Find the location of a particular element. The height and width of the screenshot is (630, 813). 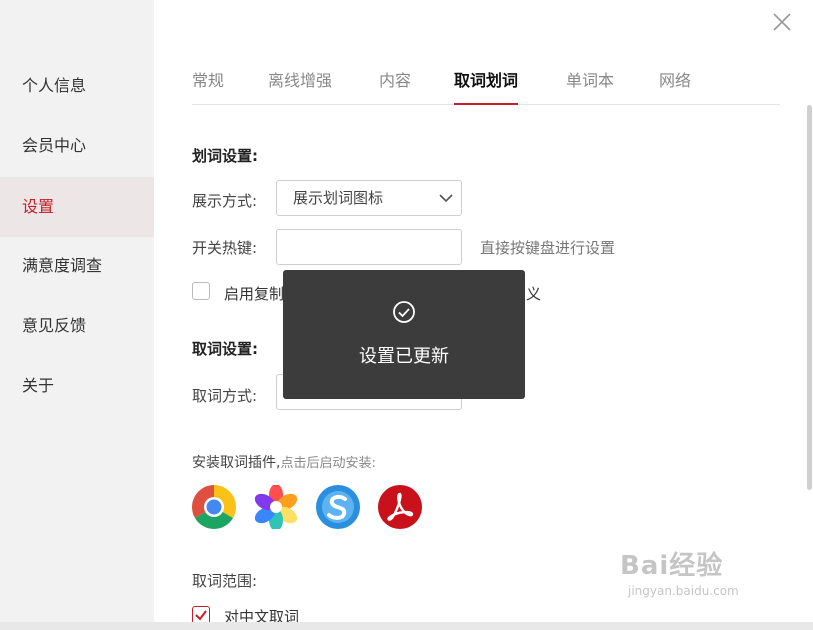

tab-general: 常规 is located at coordinates (208, 83).